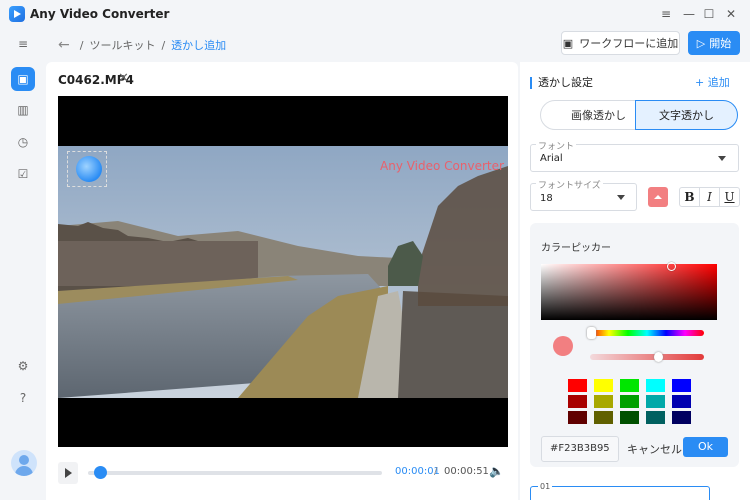 This screenshot has width=750, height=500. Describe the element at coordinates (666, 14) in the screenshot. I see `menu-icon: ≡` at that location.